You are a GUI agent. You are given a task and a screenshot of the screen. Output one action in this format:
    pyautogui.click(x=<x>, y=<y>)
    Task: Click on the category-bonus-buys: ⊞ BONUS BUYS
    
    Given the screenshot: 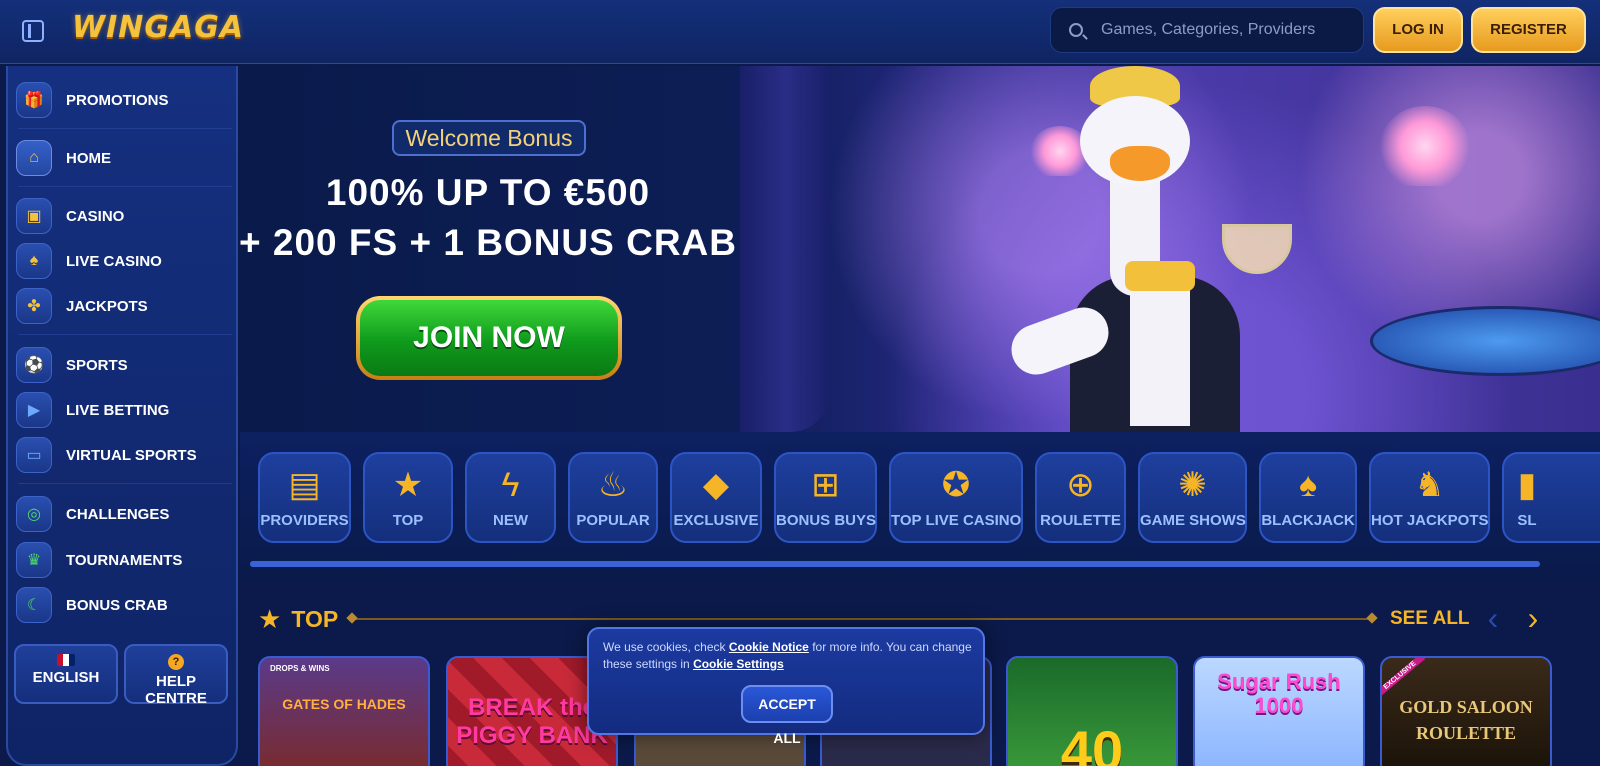 What is the action you would take?
    pyautogui.click(x=825, y=497)
    